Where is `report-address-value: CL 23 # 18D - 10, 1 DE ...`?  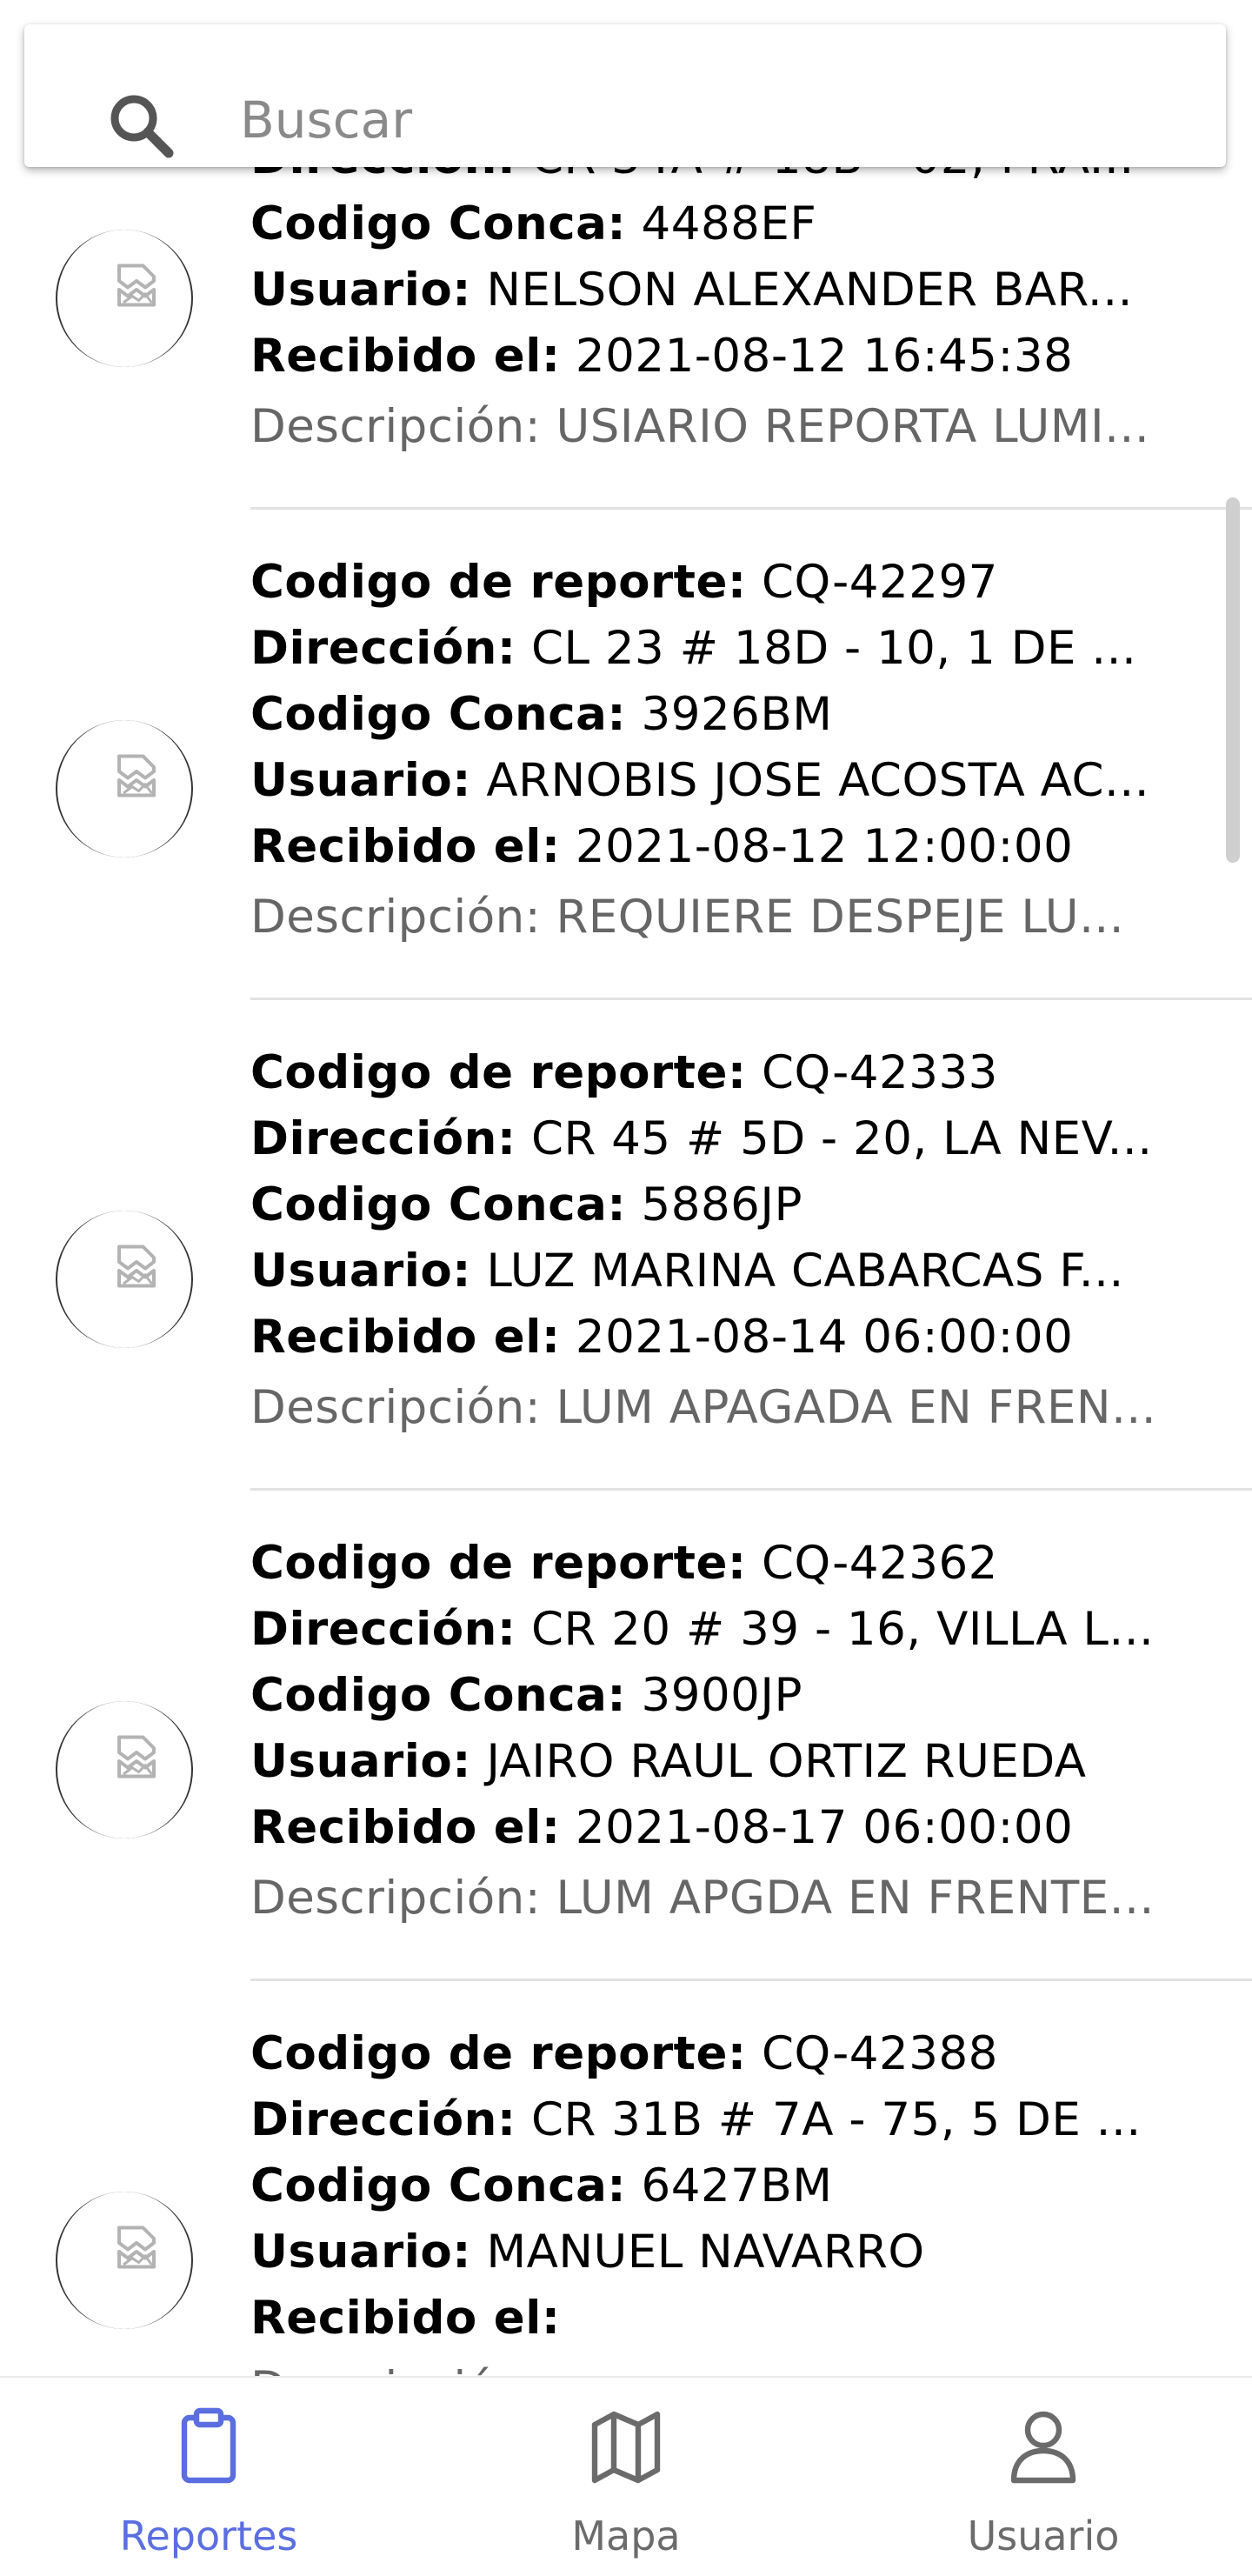 report-address-value: CL 23 # 18D - 10, 1 DE ... is located at coordinates (834, 648).